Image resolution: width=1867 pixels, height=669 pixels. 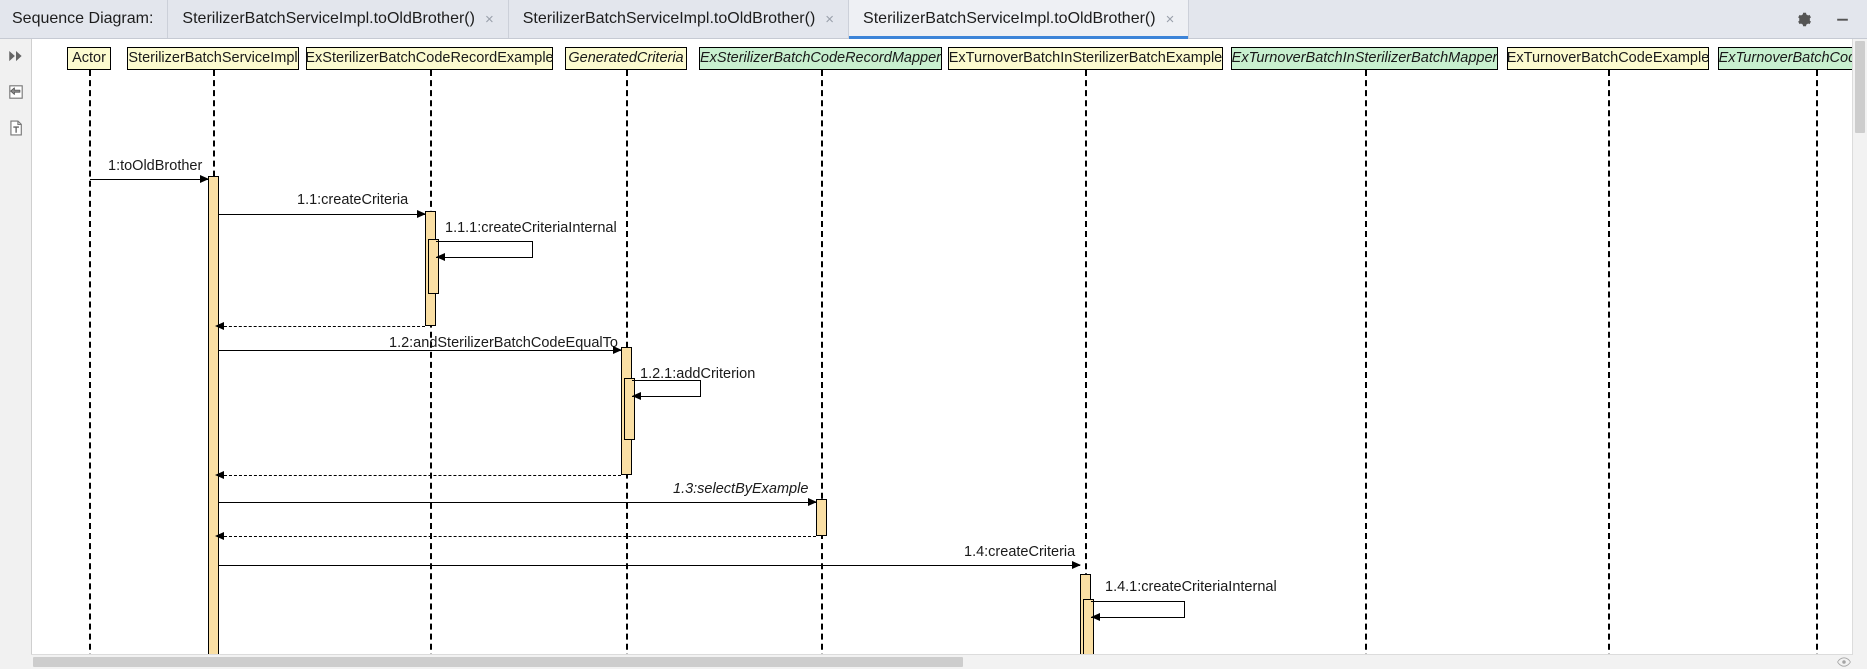 I want to click on activation-sterilizerbatchserviceimpl, so click(x=213, y=422).